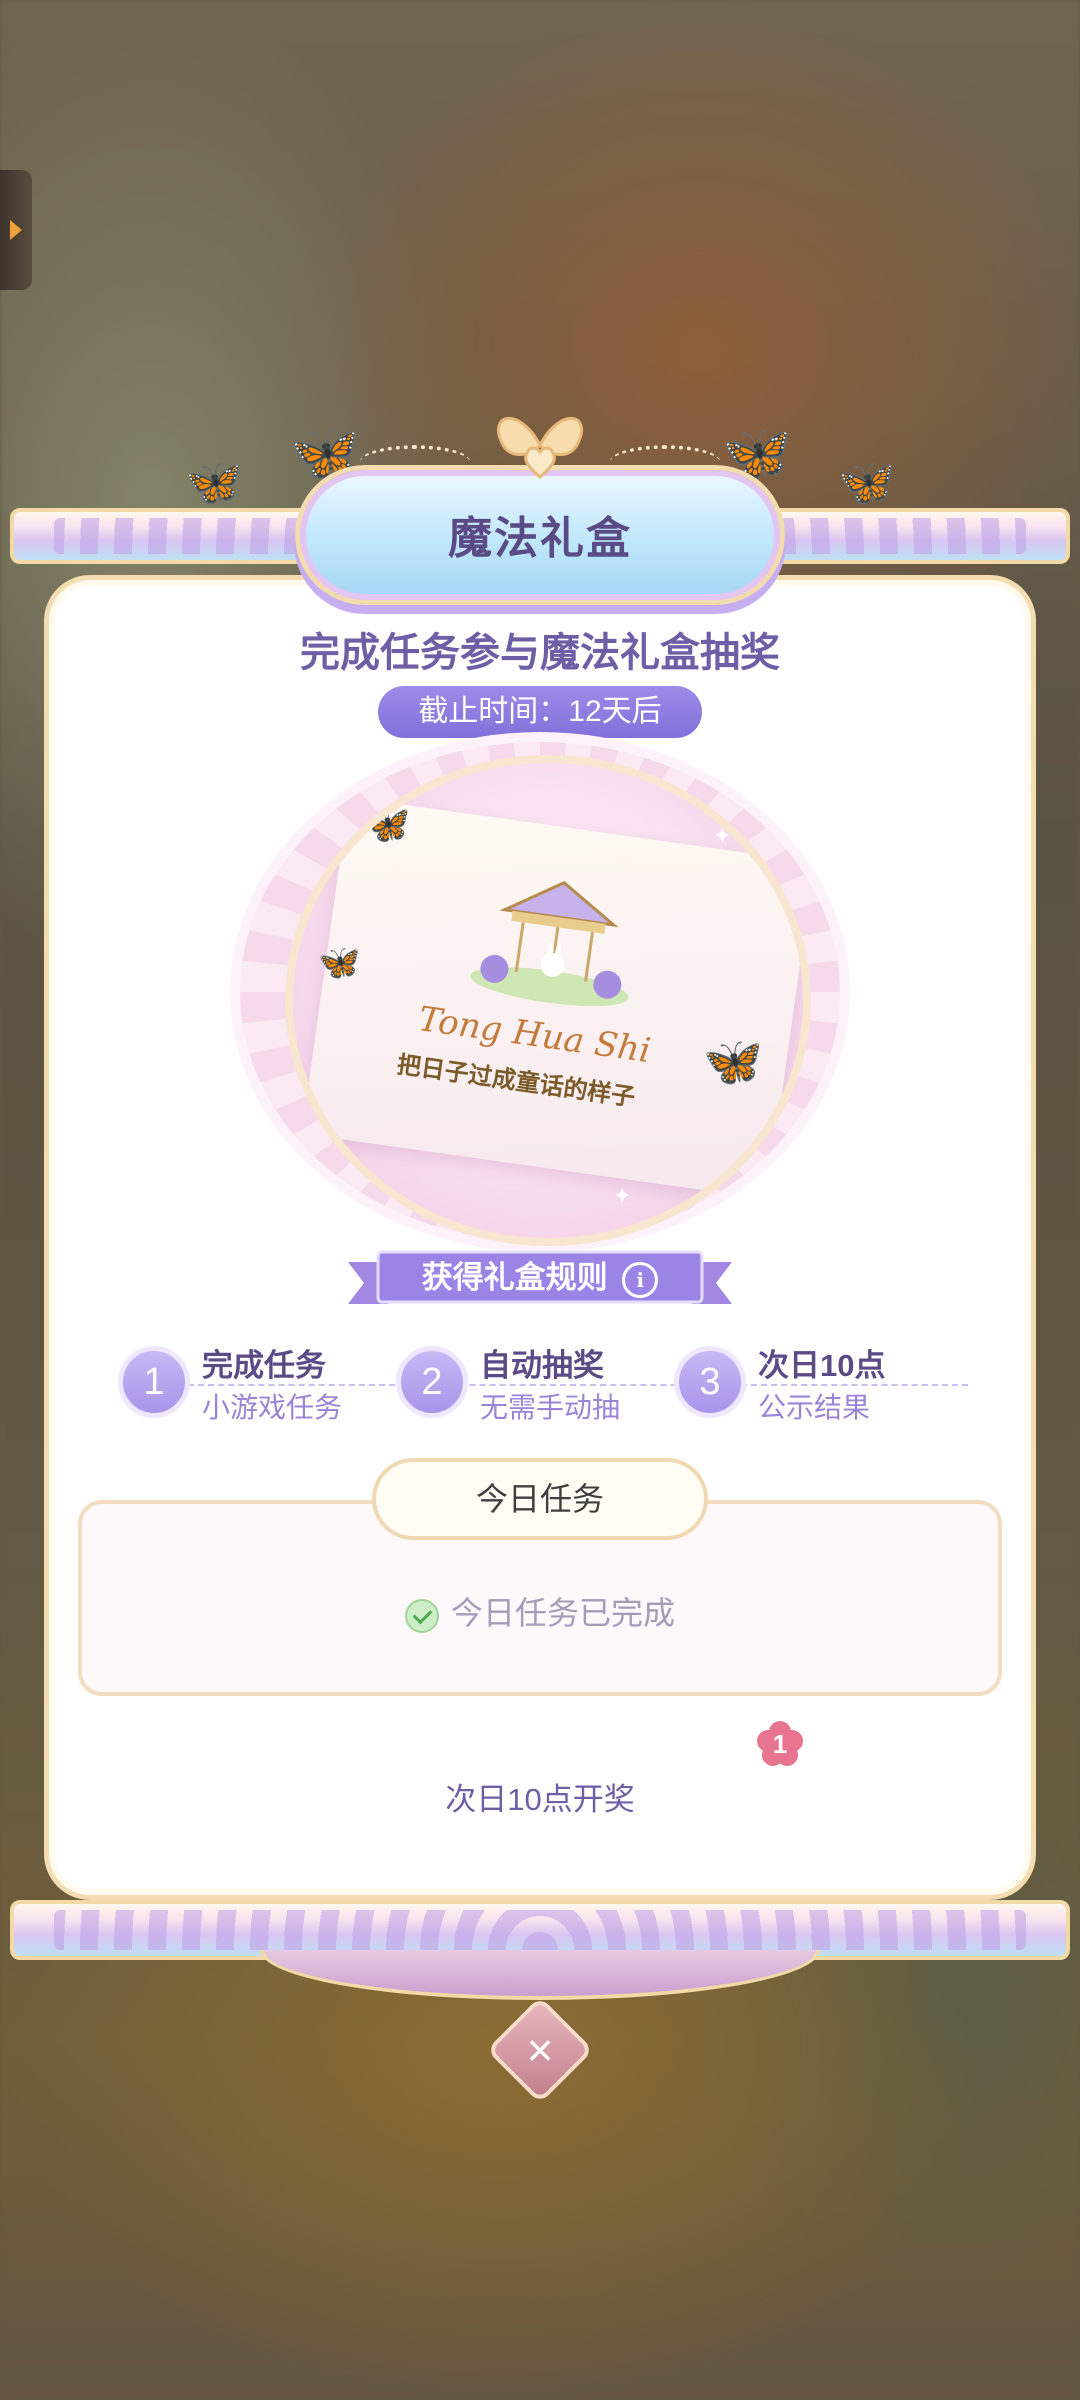 The height and width of the screenshot is (2400, 1080). Describe the element at coordinates (540, 538) in the screenshot. I see `popup-title: 魔法礼盒` at that location.